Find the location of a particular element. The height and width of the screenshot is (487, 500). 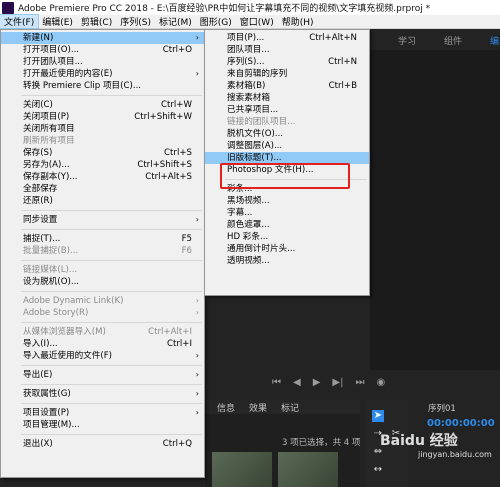

file-menu-item-19: 批量捕捉(B)... F6 is located at coordinates (102, 251).